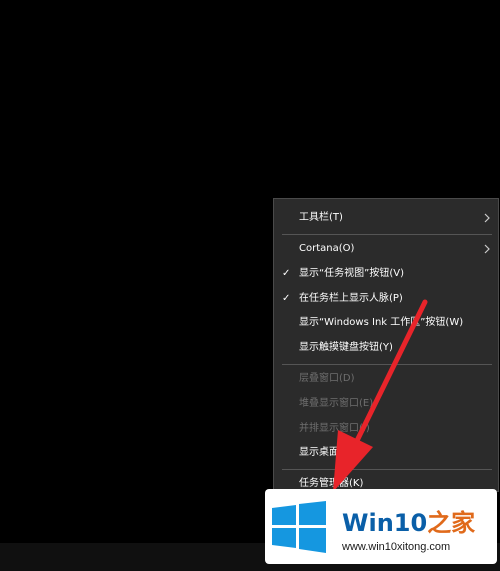  Describe the element at coordinates (386, 299) in the screenshot. I see `menu-item-show-people: ✓ 在任务栏上显示人脉(P)` at that location.